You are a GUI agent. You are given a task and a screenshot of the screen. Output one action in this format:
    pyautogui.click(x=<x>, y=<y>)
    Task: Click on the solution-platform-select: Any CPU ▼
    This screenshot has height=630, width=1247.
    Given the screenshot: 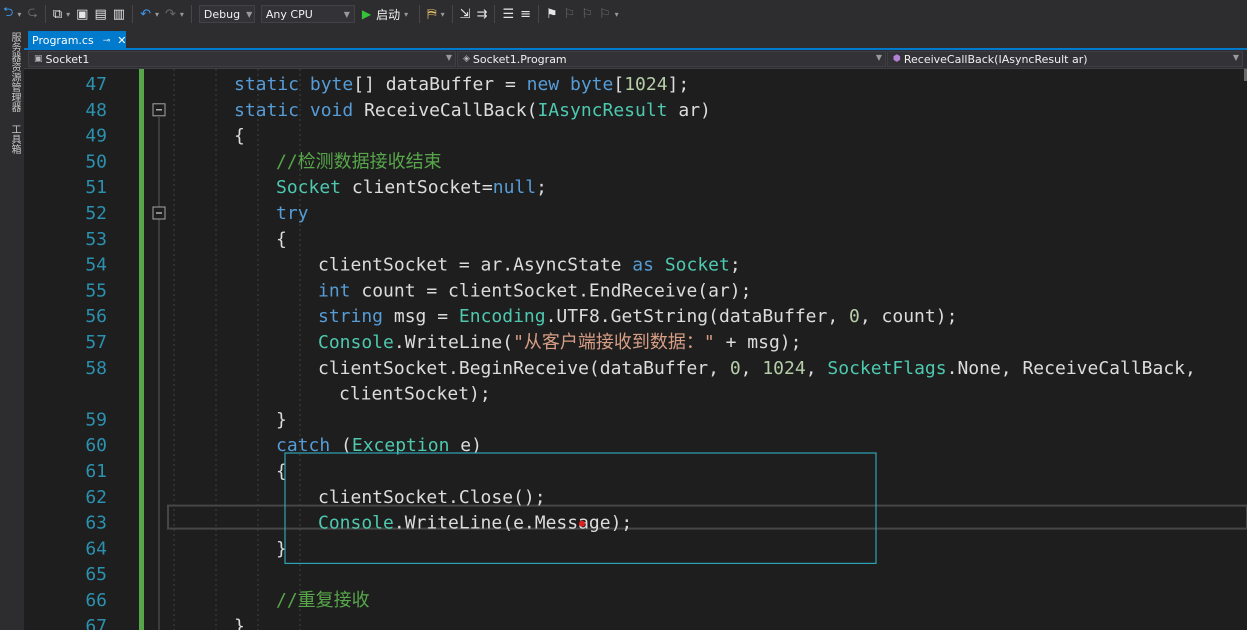 What is the action you would take?
    pyautogui.click(x=307, y=14)
    